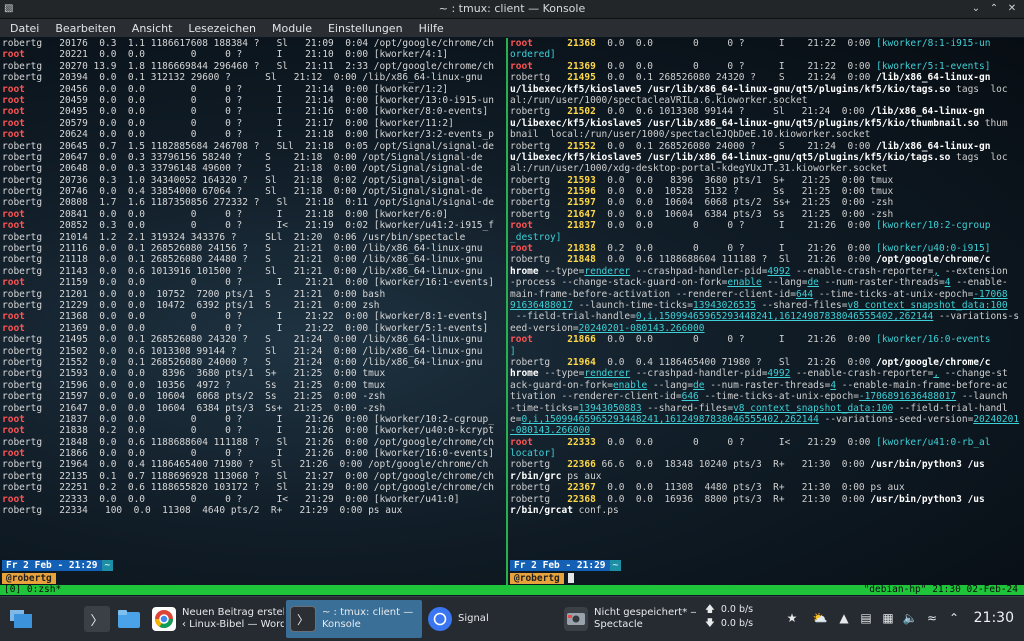  Describe the element at coordinates (29, 578) in the screenshot. I see `shell-prompt-left: @robertg` at that location.